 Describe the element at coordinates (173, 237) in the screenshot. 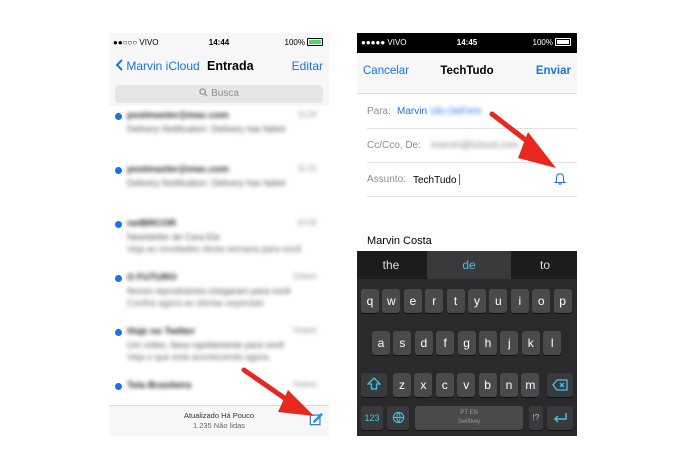

I see `mail-preview: Newsletter de Cara Ela` at that location.